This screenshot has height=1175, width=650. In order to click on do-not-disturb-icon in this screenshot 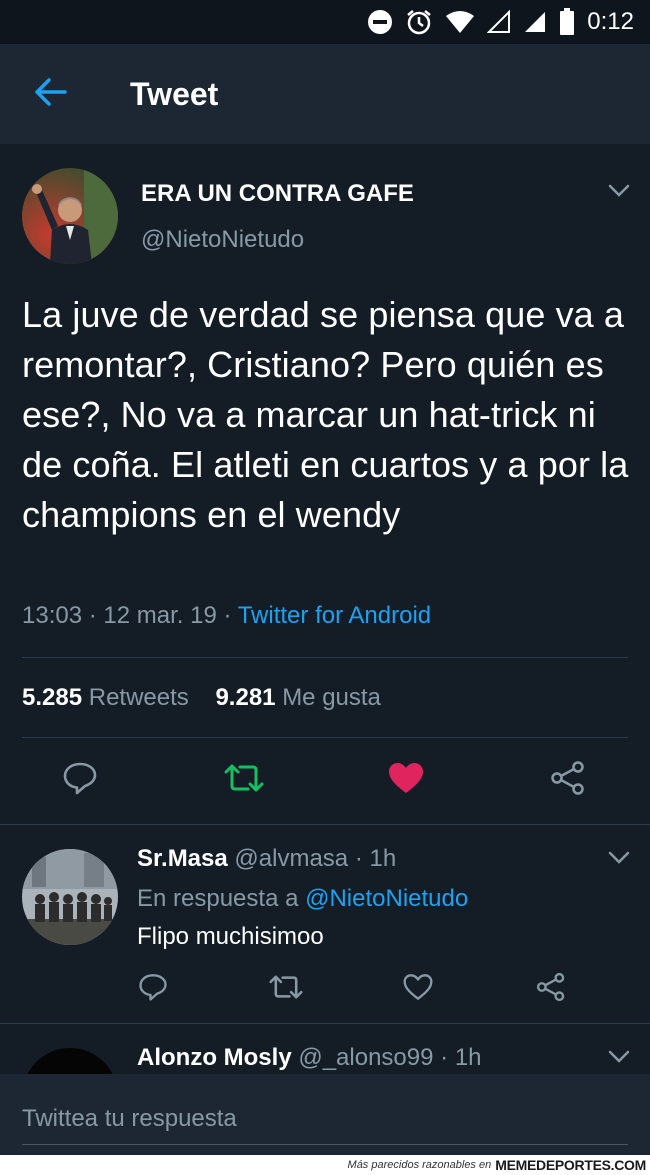, I will do `click(380, 22)`.